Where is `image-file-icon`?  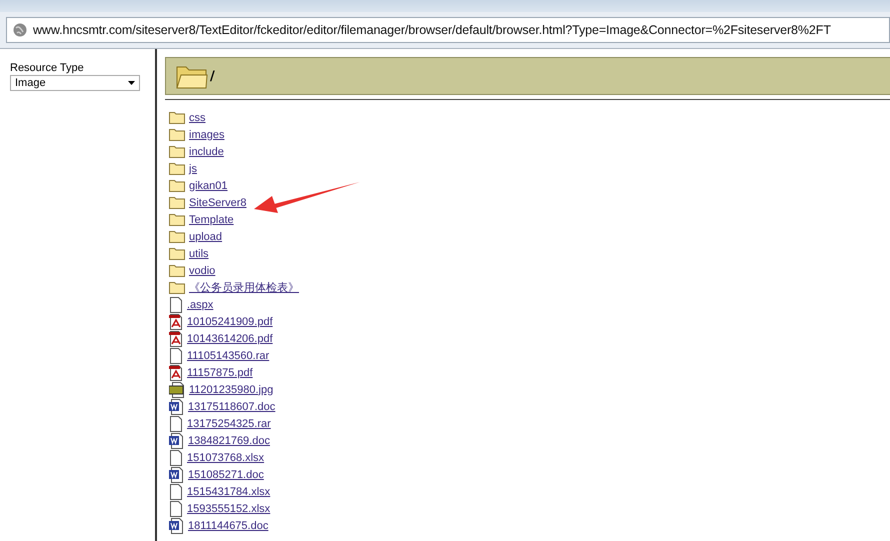 image-file-icon is located at coordinates (177, 390).